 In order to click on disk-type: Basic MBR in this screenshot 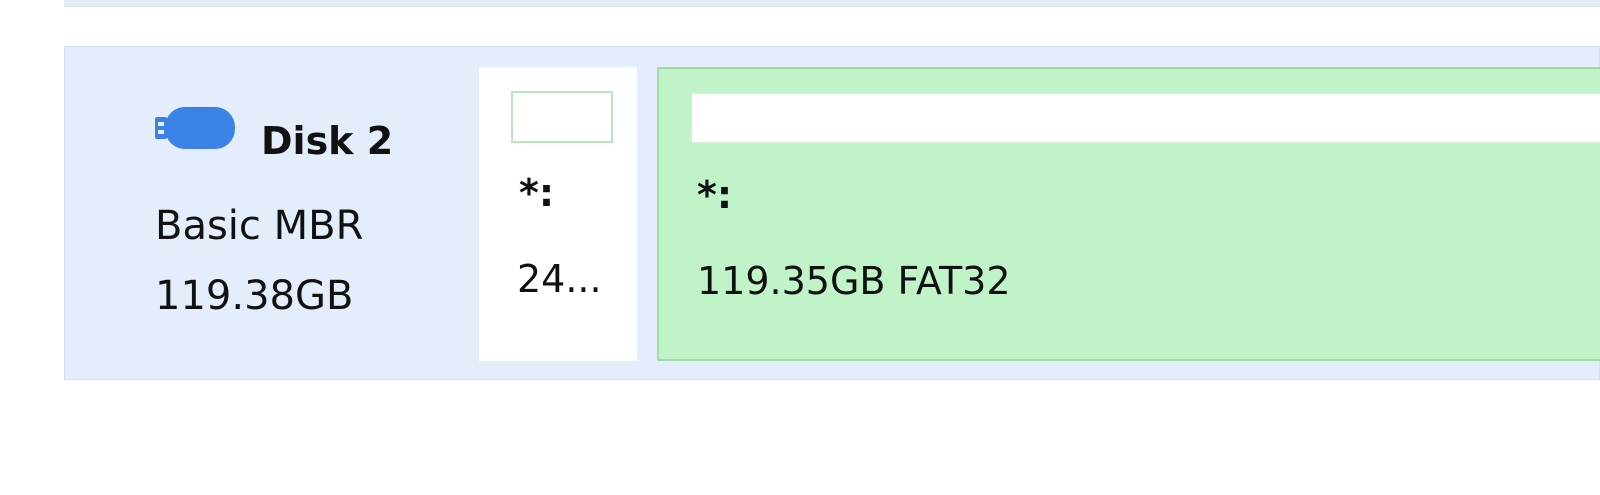, I will do `click(259, 226)`.